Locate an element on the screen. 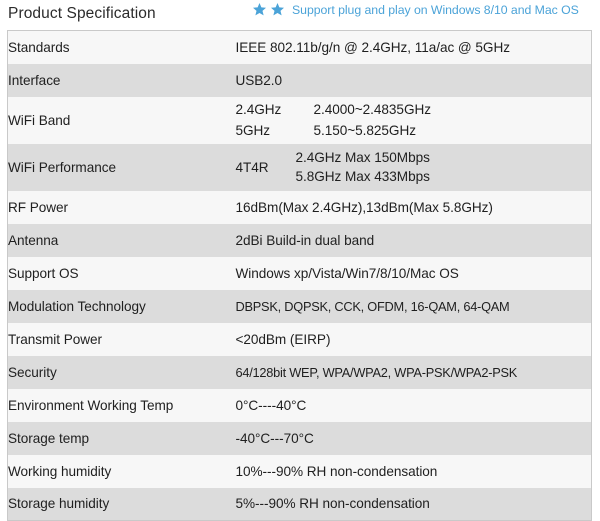 The width and height of the screenshot is (600, 521). spec-value: USB2.0 is located at coordinates (259, 80).